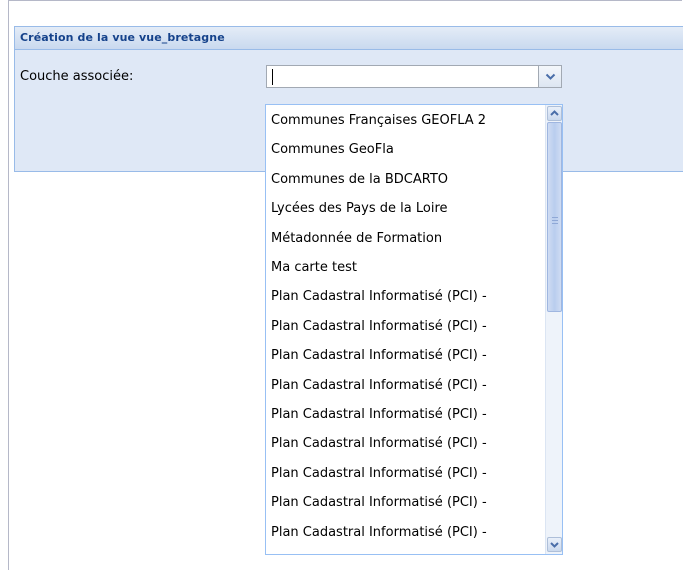 The width and height of the screenshot is (683, 571). I want to click on scrollbar-thumb, so click(554, 217).